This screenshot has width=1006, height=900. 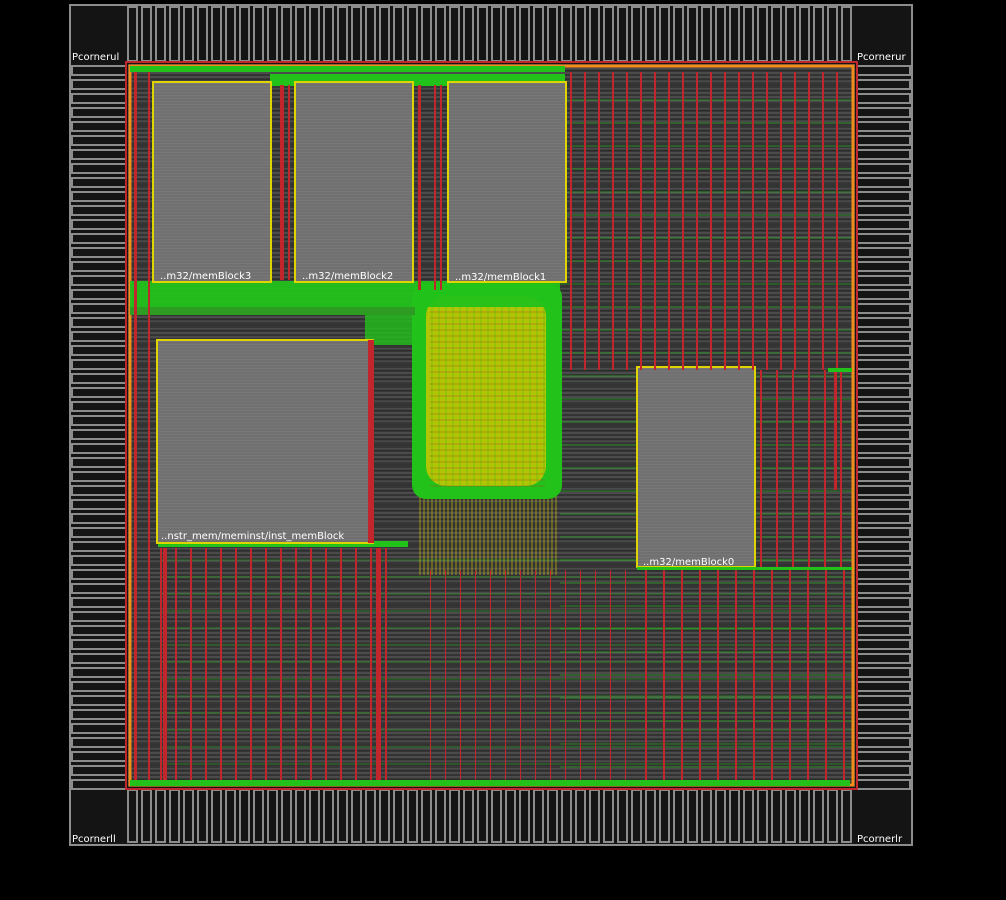 I want to click on logic-cluster, so click(x=487, y=391).